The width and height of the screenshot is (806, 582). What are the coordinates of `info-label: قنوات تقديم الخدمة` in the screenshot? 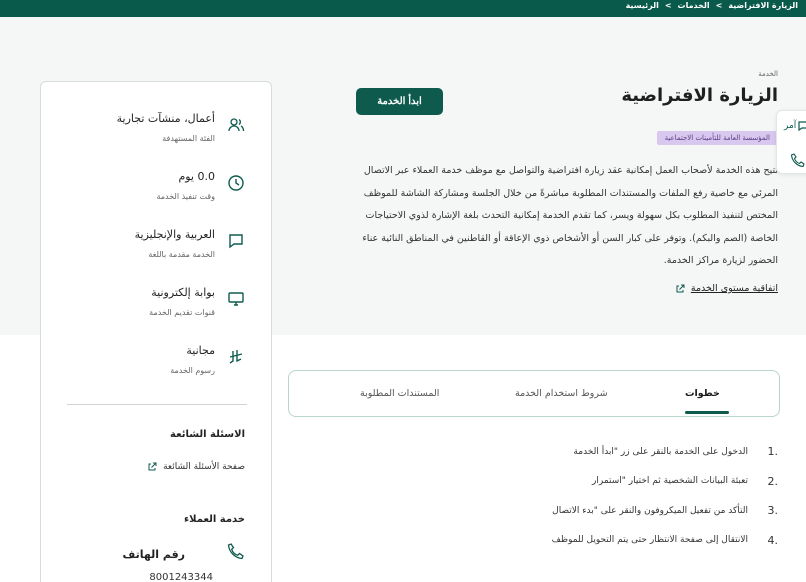 It's located at (182, 312).